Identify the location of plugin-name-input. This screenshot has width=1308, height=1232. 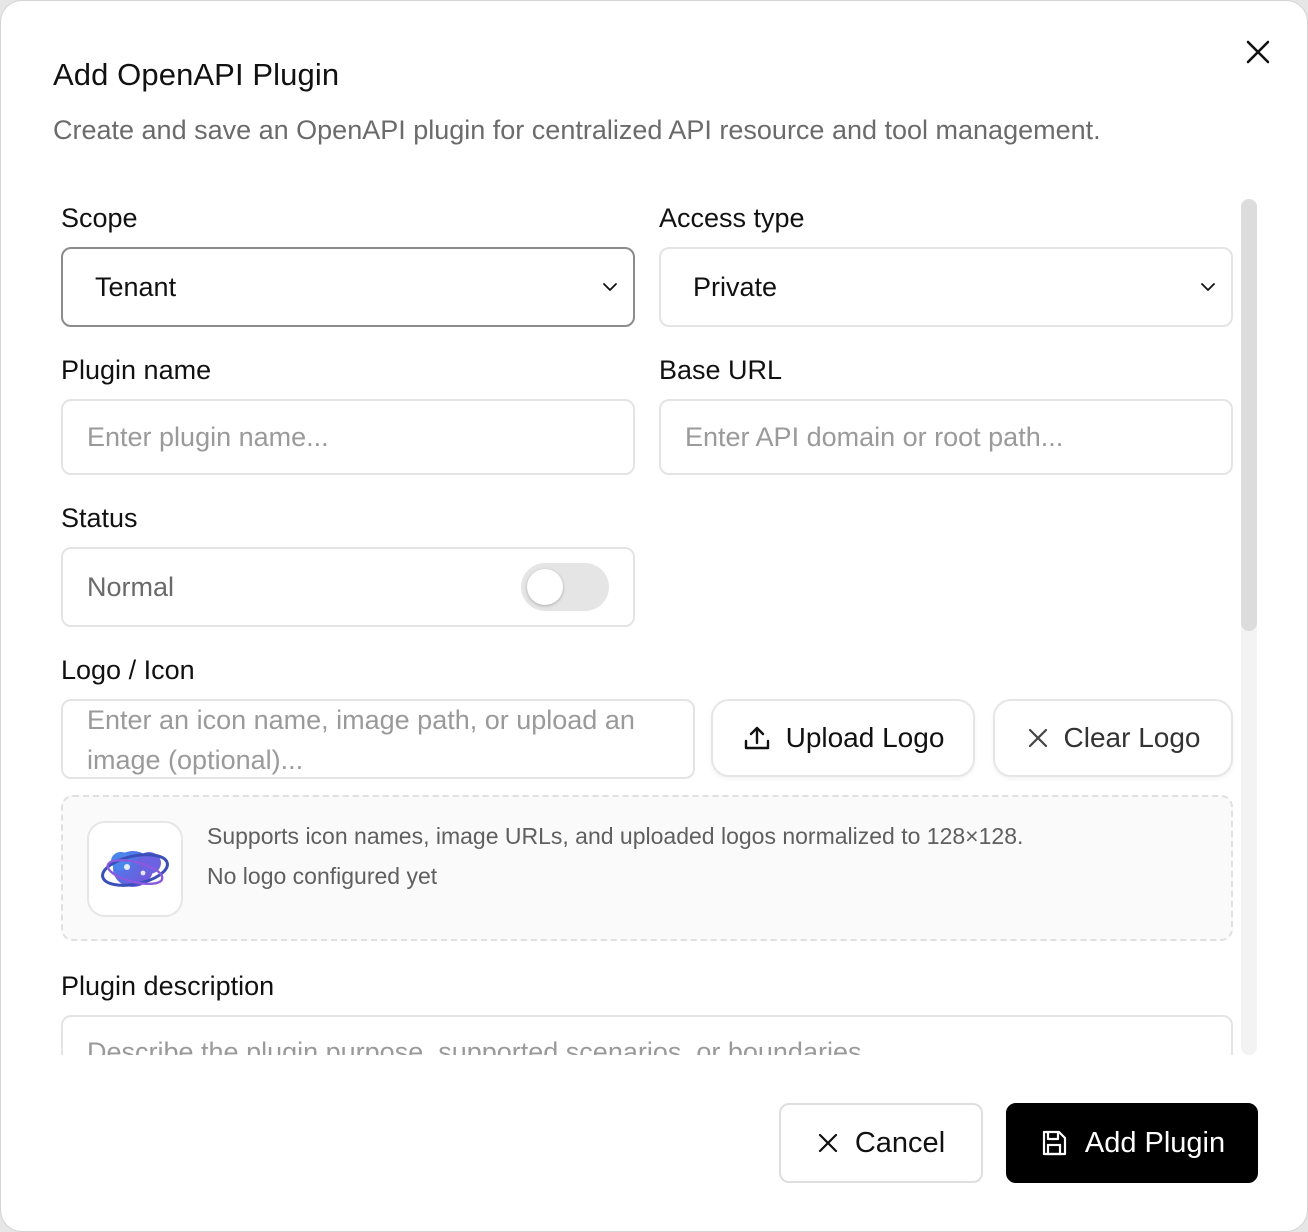
(348, 437).